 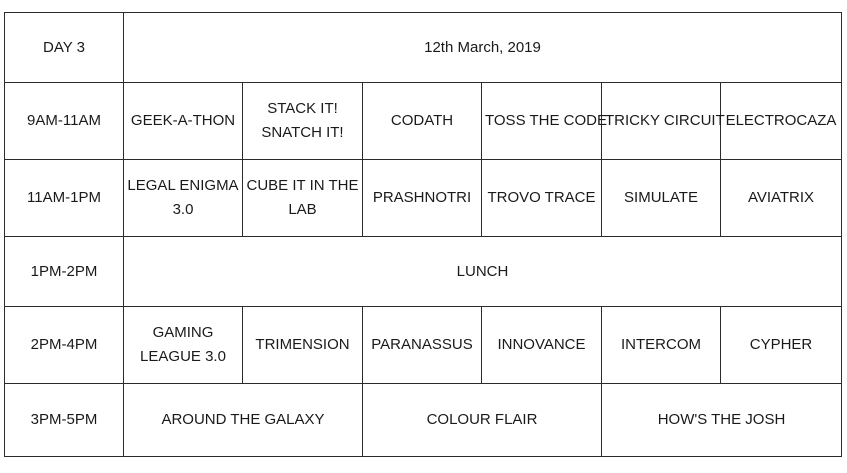 I want to click on event-cell: PARANASSUS, so click(x=422, y=345).